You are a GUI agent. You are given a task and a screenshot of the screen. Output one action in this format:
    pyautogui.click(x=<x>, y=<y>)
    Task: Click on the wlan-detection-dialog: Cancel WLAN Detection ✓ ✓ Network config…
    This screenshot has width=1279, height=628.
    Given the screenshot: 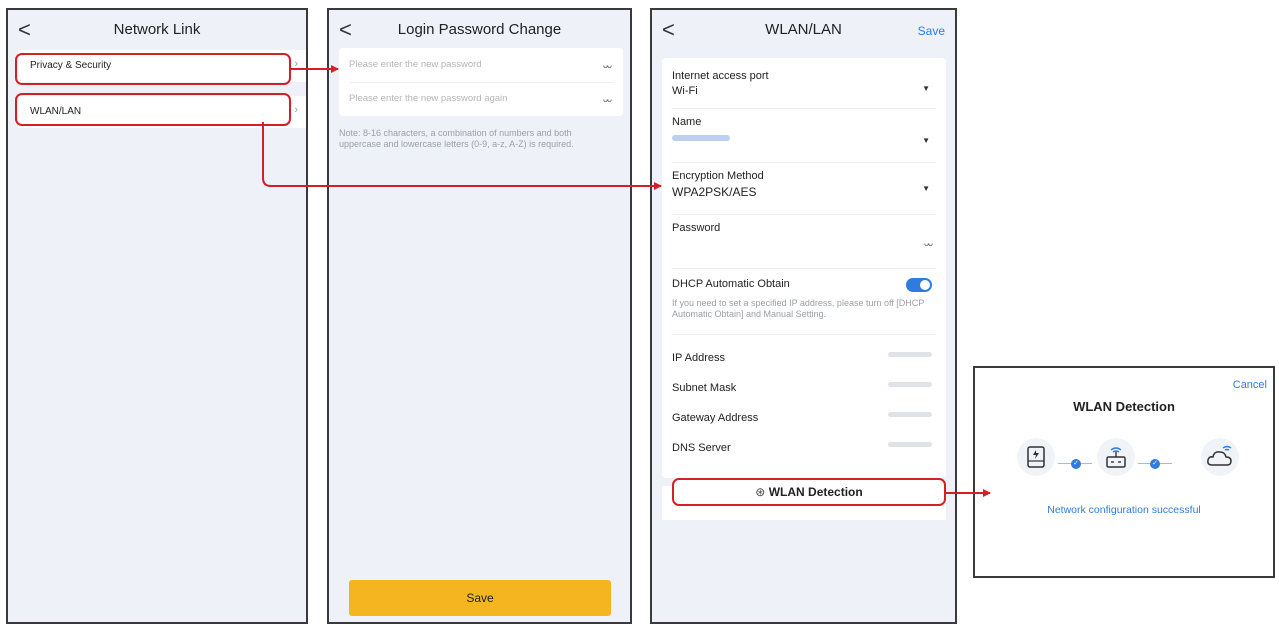 What is the action you would take?
    pyautogui.click(x=1124, y=472)
    